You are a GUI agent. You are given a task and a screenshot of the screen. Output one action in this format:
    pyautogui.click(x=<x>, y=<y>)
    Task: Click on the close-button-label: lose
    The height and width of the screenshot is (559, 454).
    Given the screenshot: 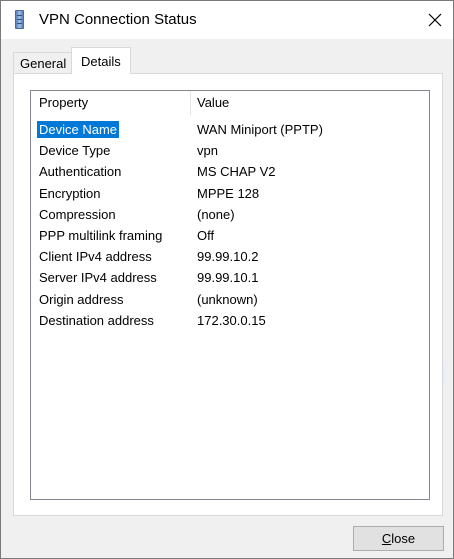 What is the action you would take?
    pyautogui.click(x=403, y=538)
    